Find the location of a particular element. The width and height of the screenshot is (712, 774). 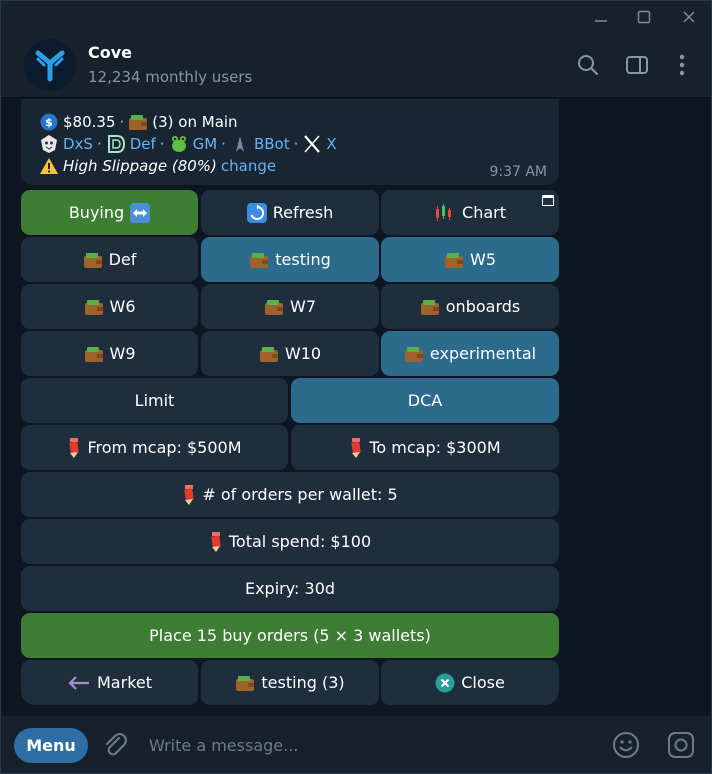

search-button is located at coordinates (588, 65).